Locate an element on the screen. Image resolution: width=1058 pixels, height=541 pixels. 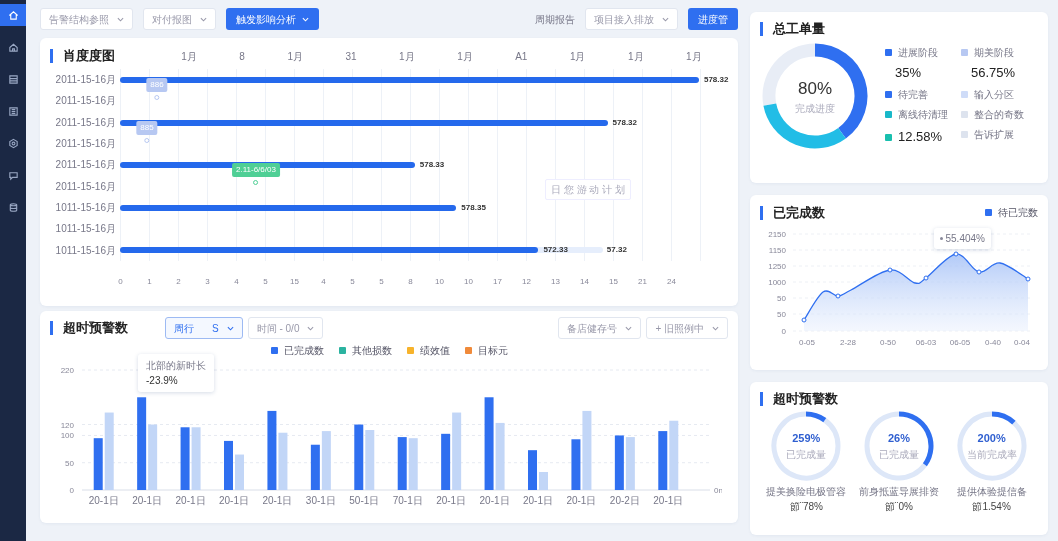
legend-label: 待完善 is located at coordinates (913, 95).